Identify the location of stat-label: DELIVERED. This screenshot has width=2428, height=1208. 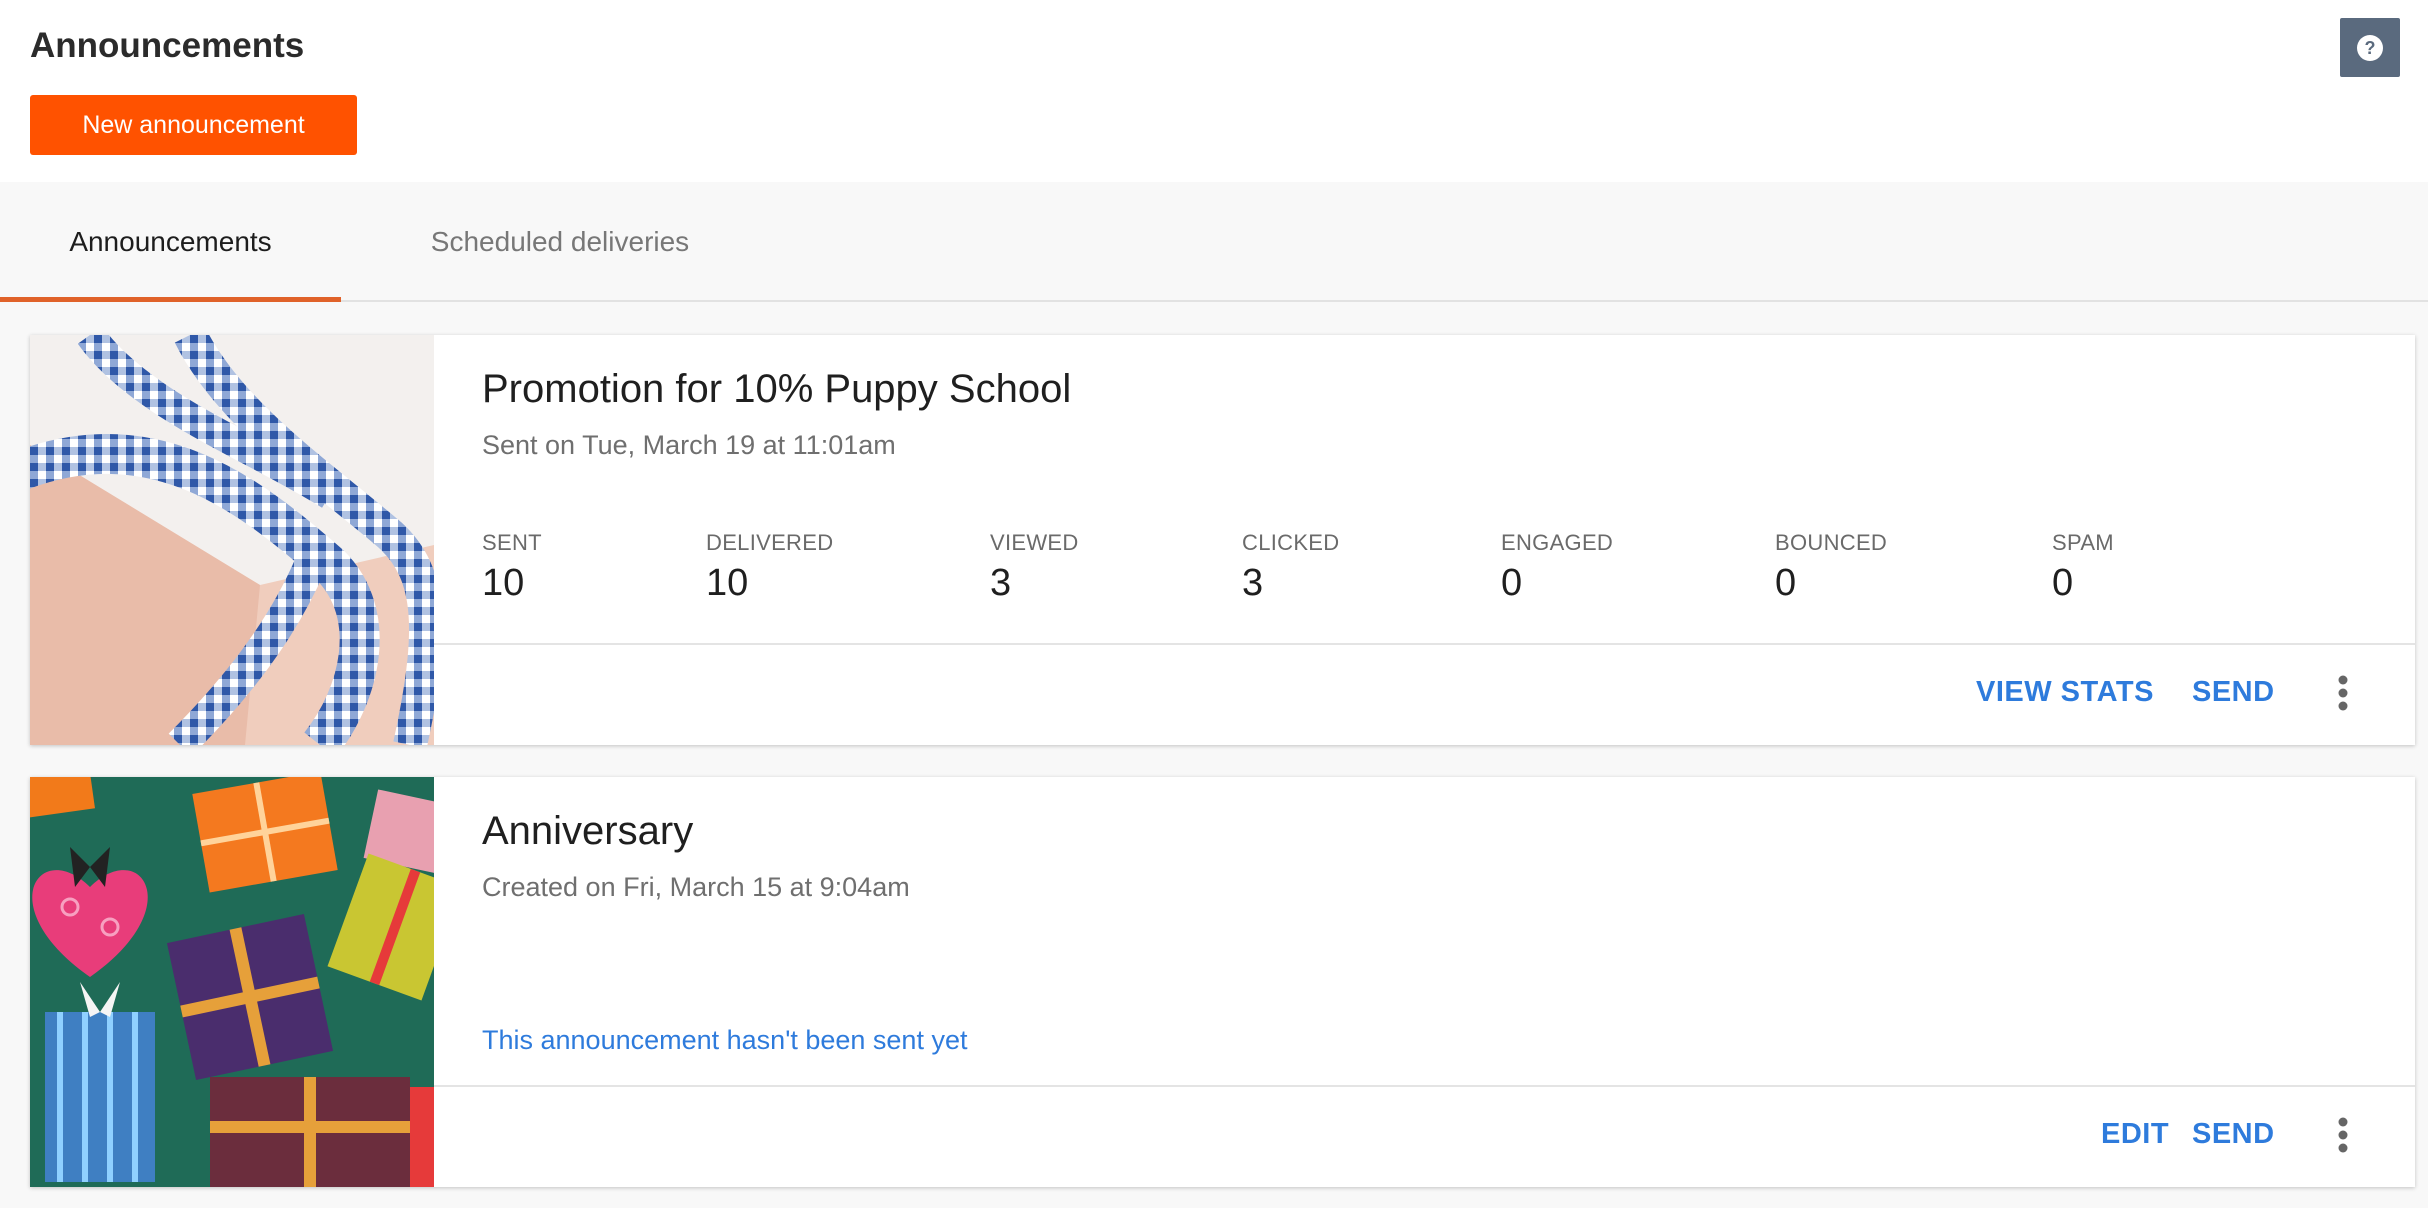
(770, 542).